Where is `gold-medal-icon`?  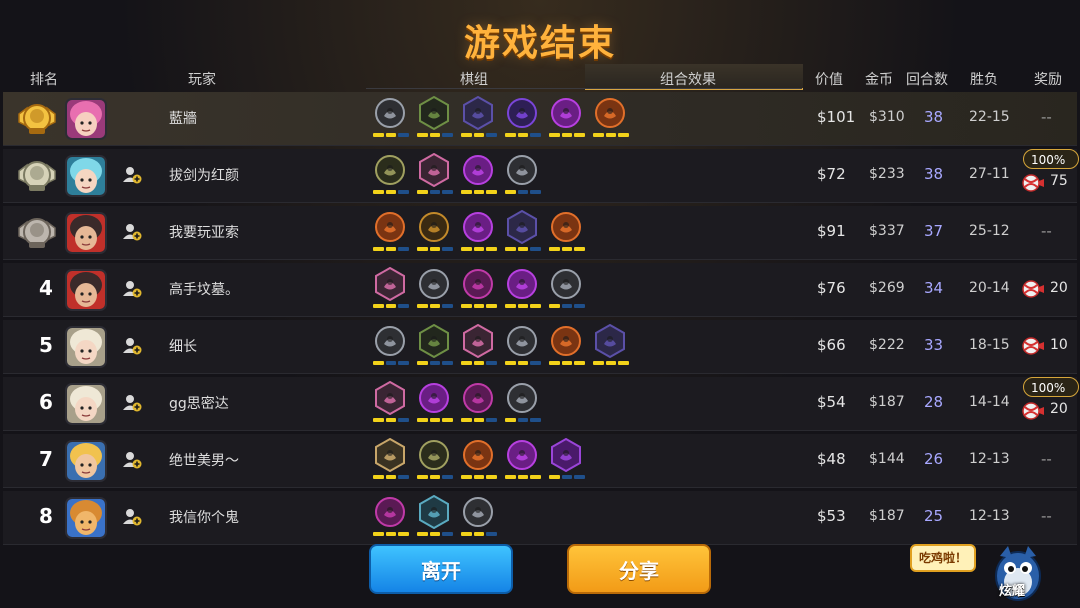
gold-medal-icon is located at coordinates (37, 119).